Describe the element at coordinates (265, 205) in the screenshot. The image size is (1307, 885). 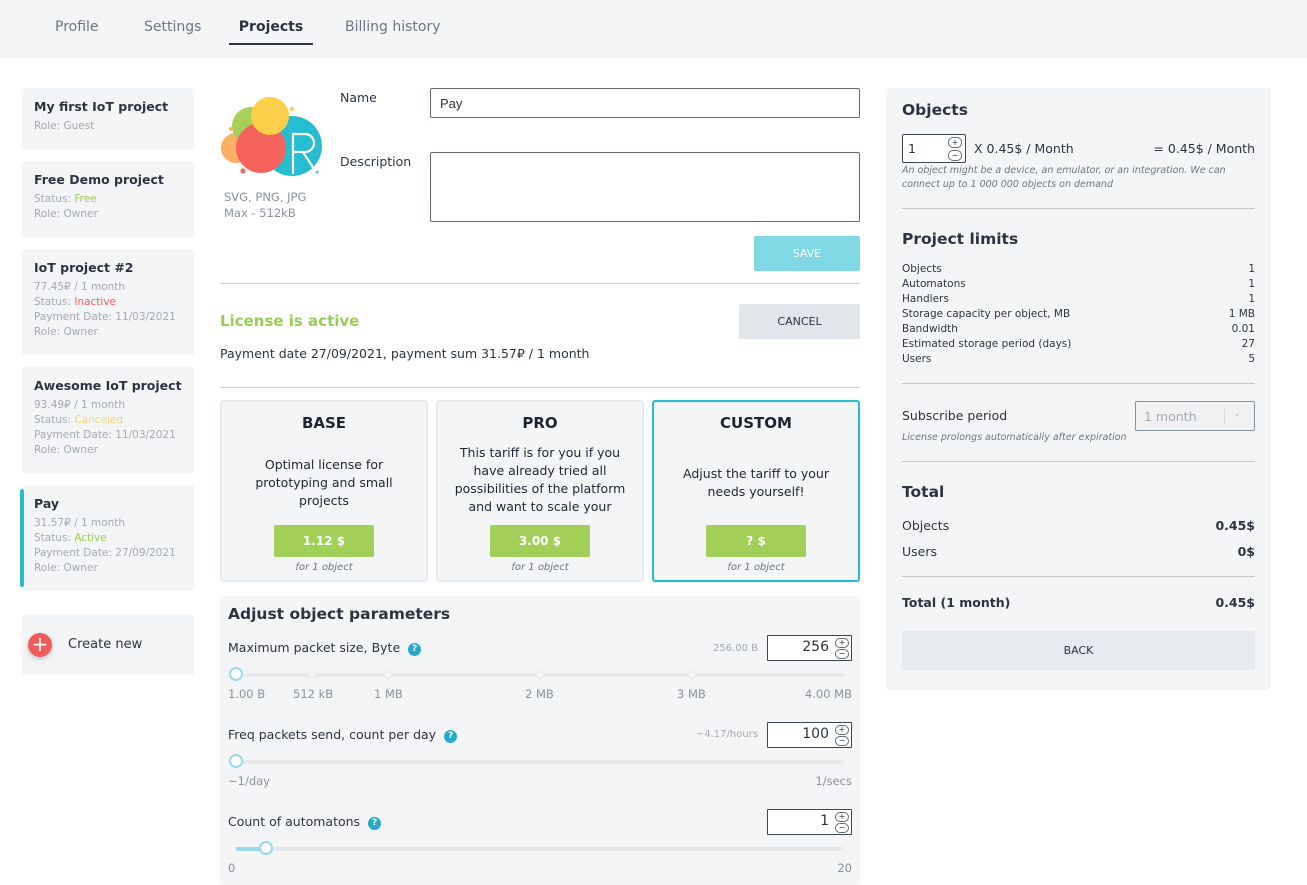
I see `logo-hint: SVG, PNG, JPG Max - 512kB` at that location.